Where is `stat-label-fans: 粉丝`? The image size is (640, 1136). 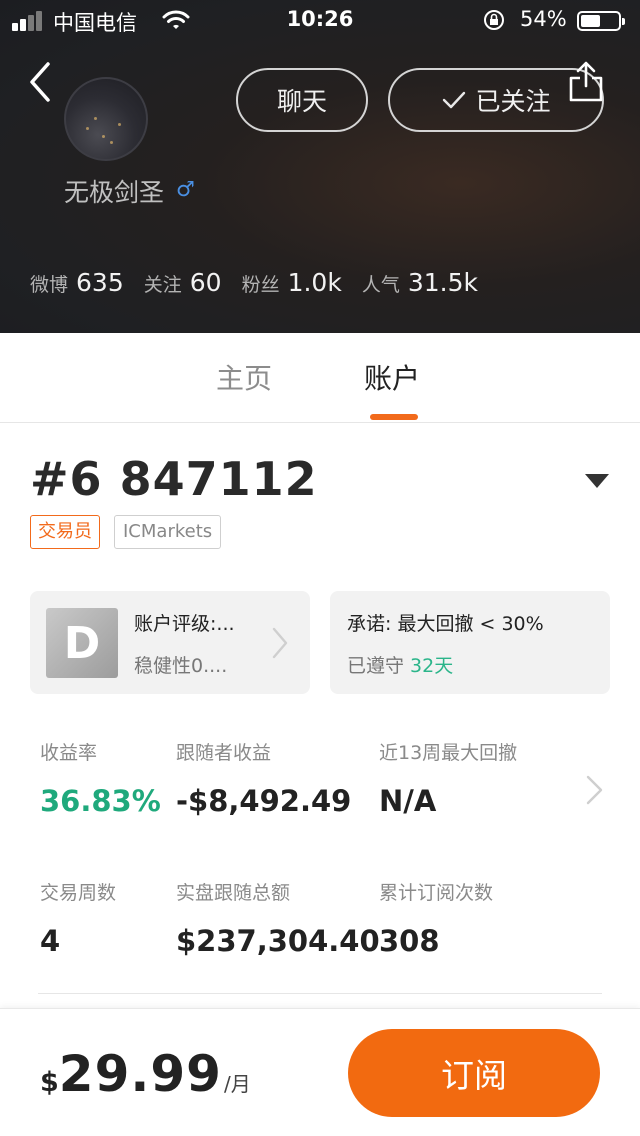
stat-label-fans: 粉丝 is located at coordinates (260, 285).